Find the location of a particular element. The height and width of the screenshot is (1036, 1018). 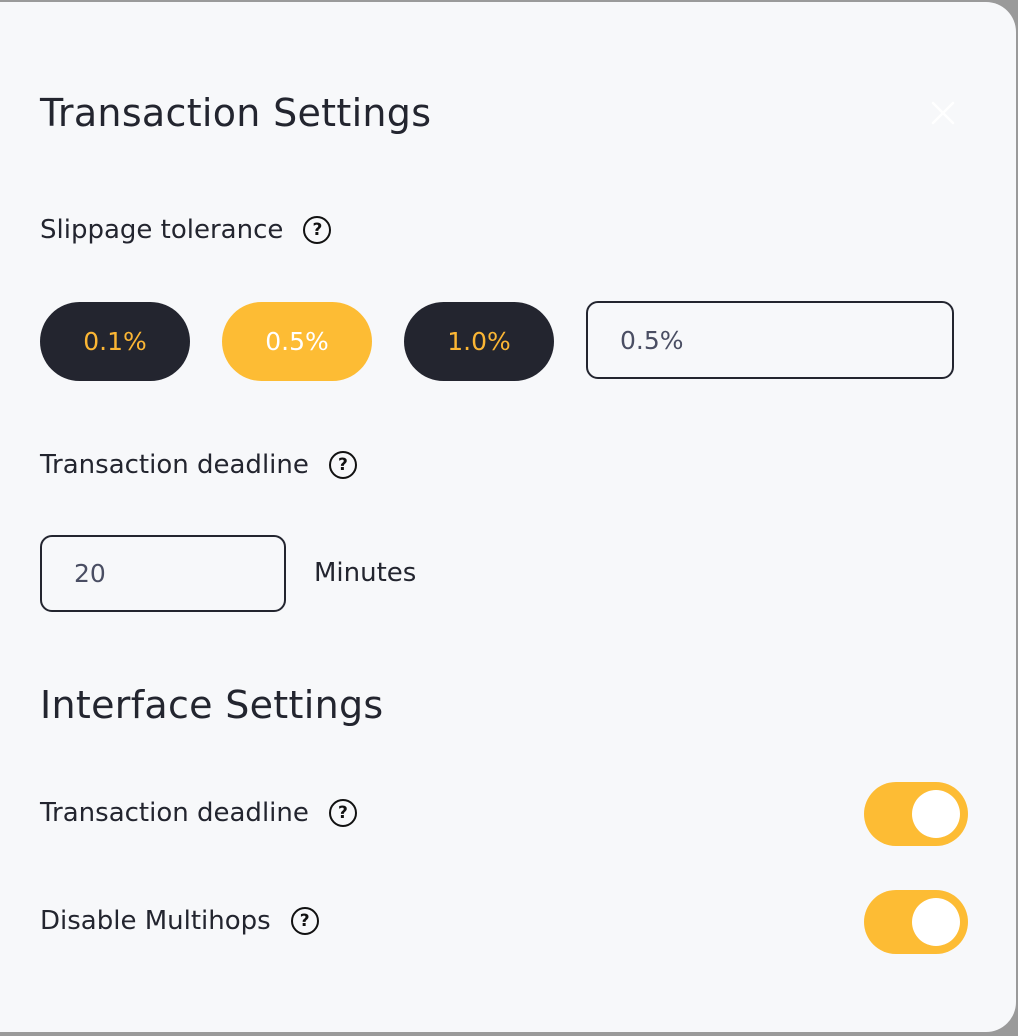

interface-settings-title: Interface Settings is located at coordinates (212, 705).